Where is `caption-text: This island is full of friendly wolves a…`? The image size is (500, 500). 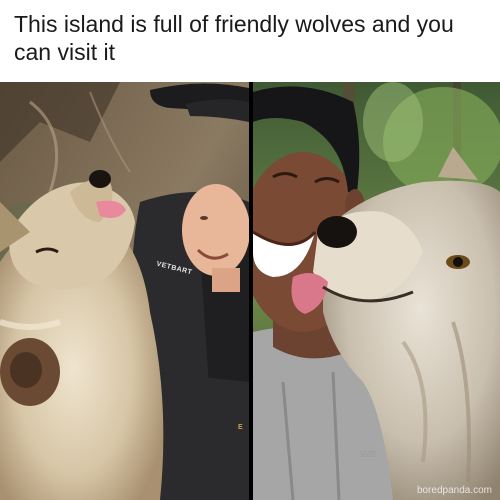
caption-text: This island is full of friendly wolves a… is located at coordinates (234, 38).